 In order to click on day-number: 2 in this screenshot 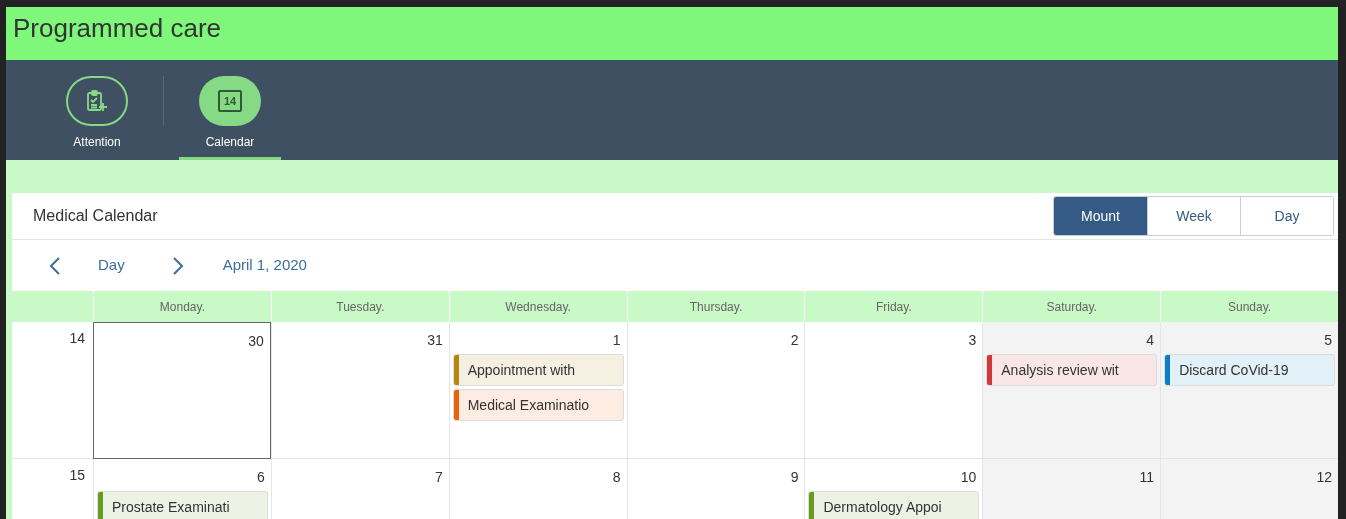, I will do `click(795, 340)`.